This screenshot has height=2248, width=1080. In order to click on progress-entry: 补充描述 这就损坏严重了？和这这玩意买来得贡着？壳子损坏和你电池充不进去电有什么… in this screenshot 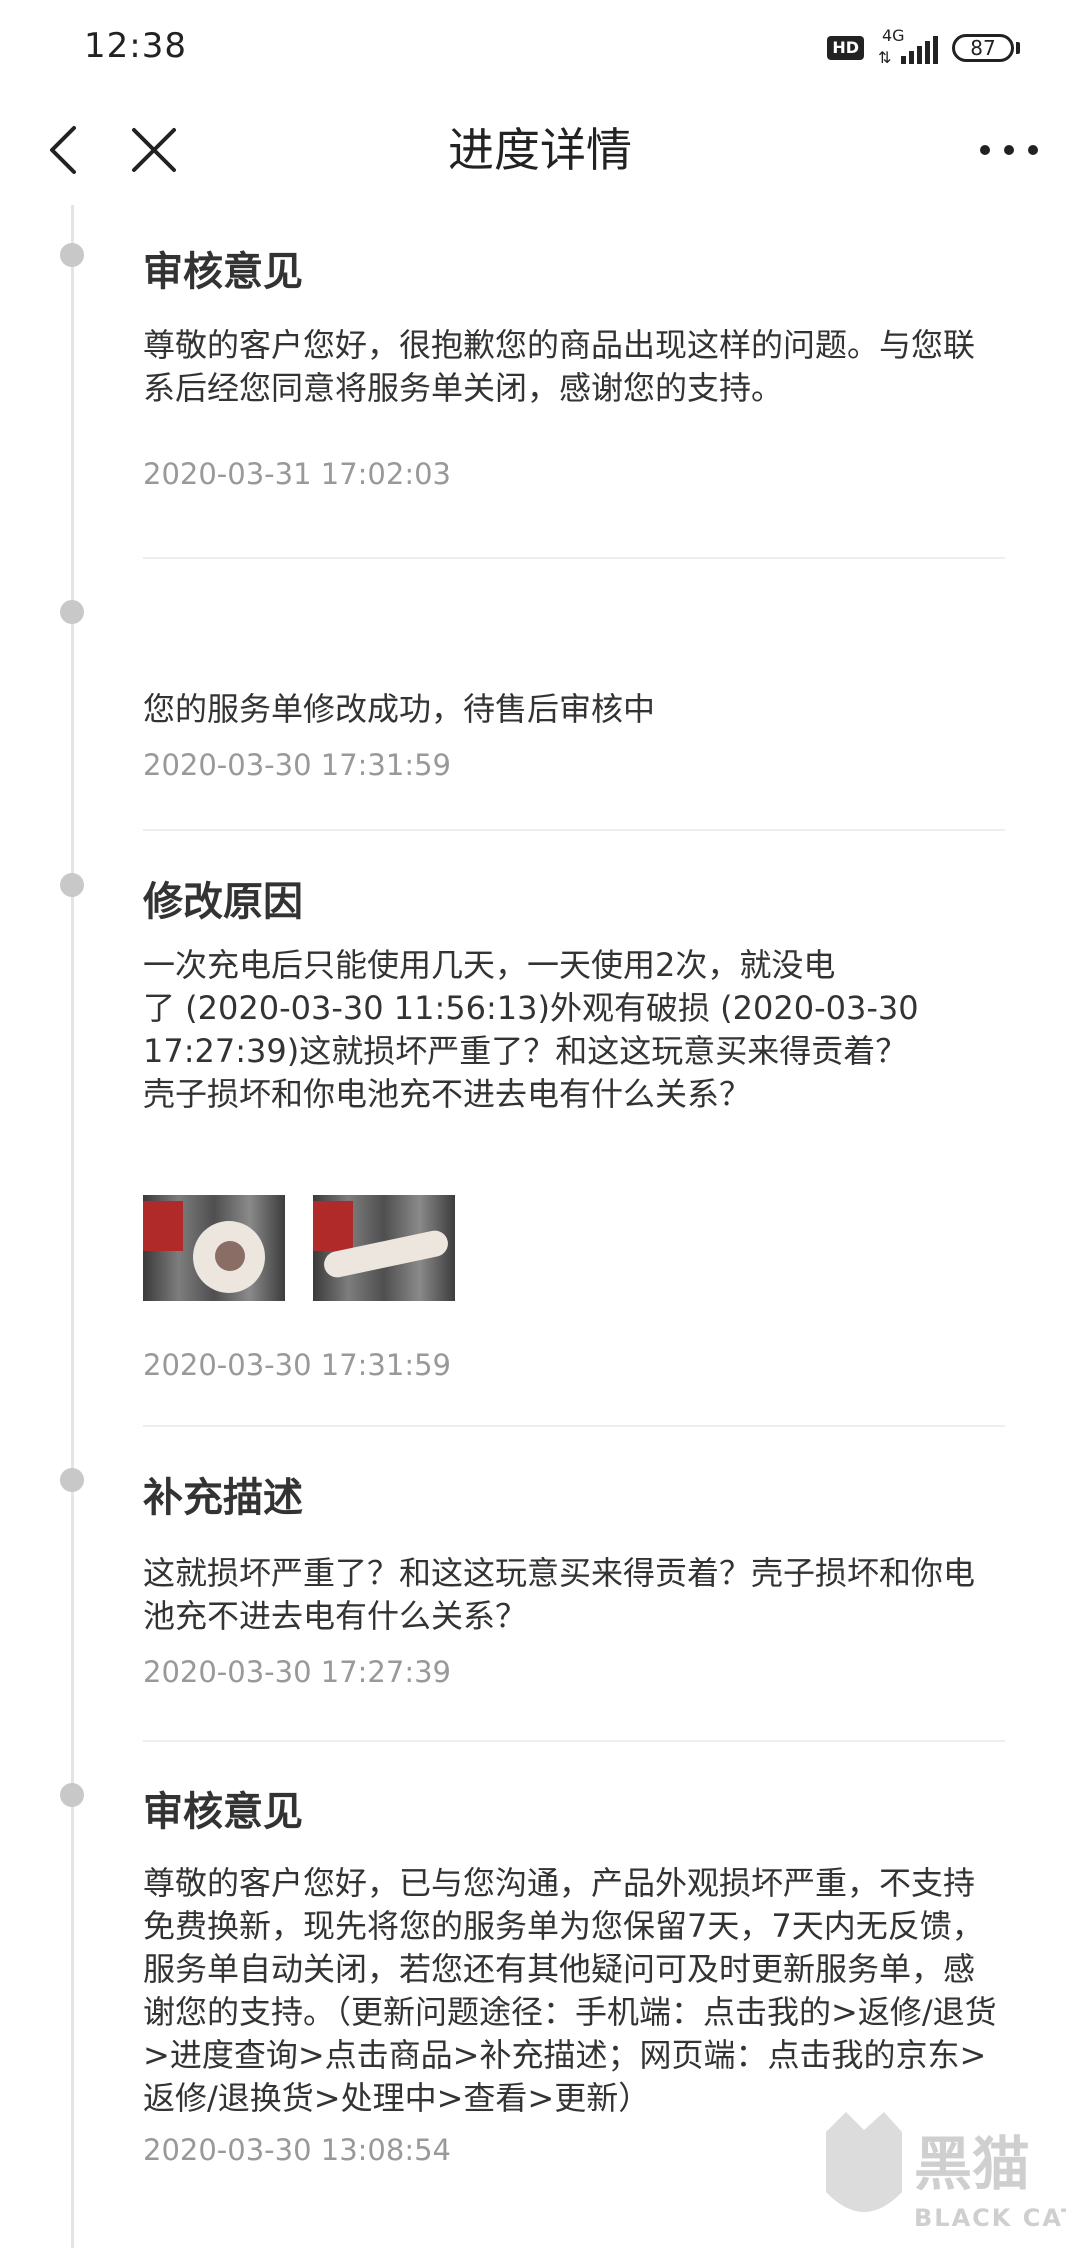, I will do `click(574, 1581)`.